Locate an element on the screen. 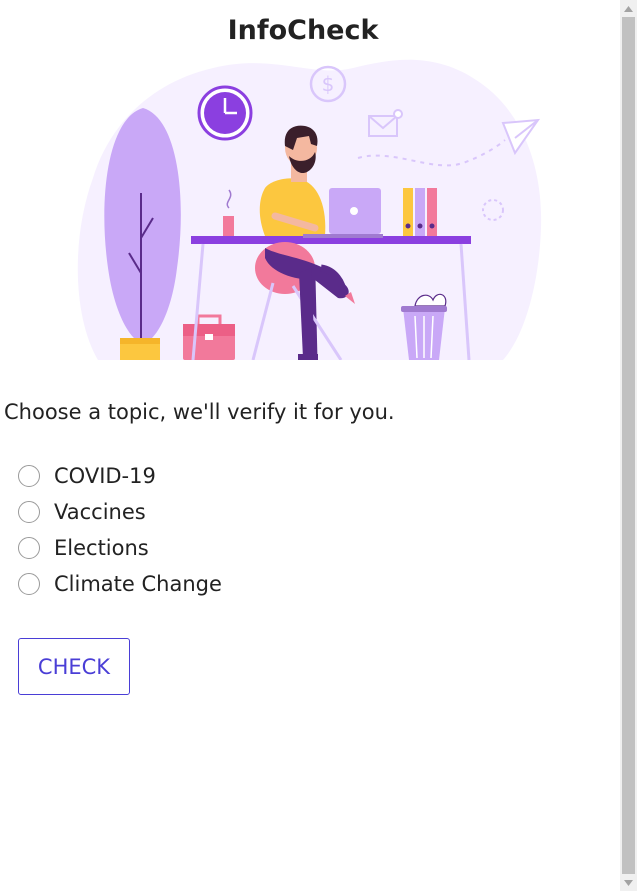 The image size is (637, 891). topic-option-climate-change: Climate Change is located at coordinates (120, 584).